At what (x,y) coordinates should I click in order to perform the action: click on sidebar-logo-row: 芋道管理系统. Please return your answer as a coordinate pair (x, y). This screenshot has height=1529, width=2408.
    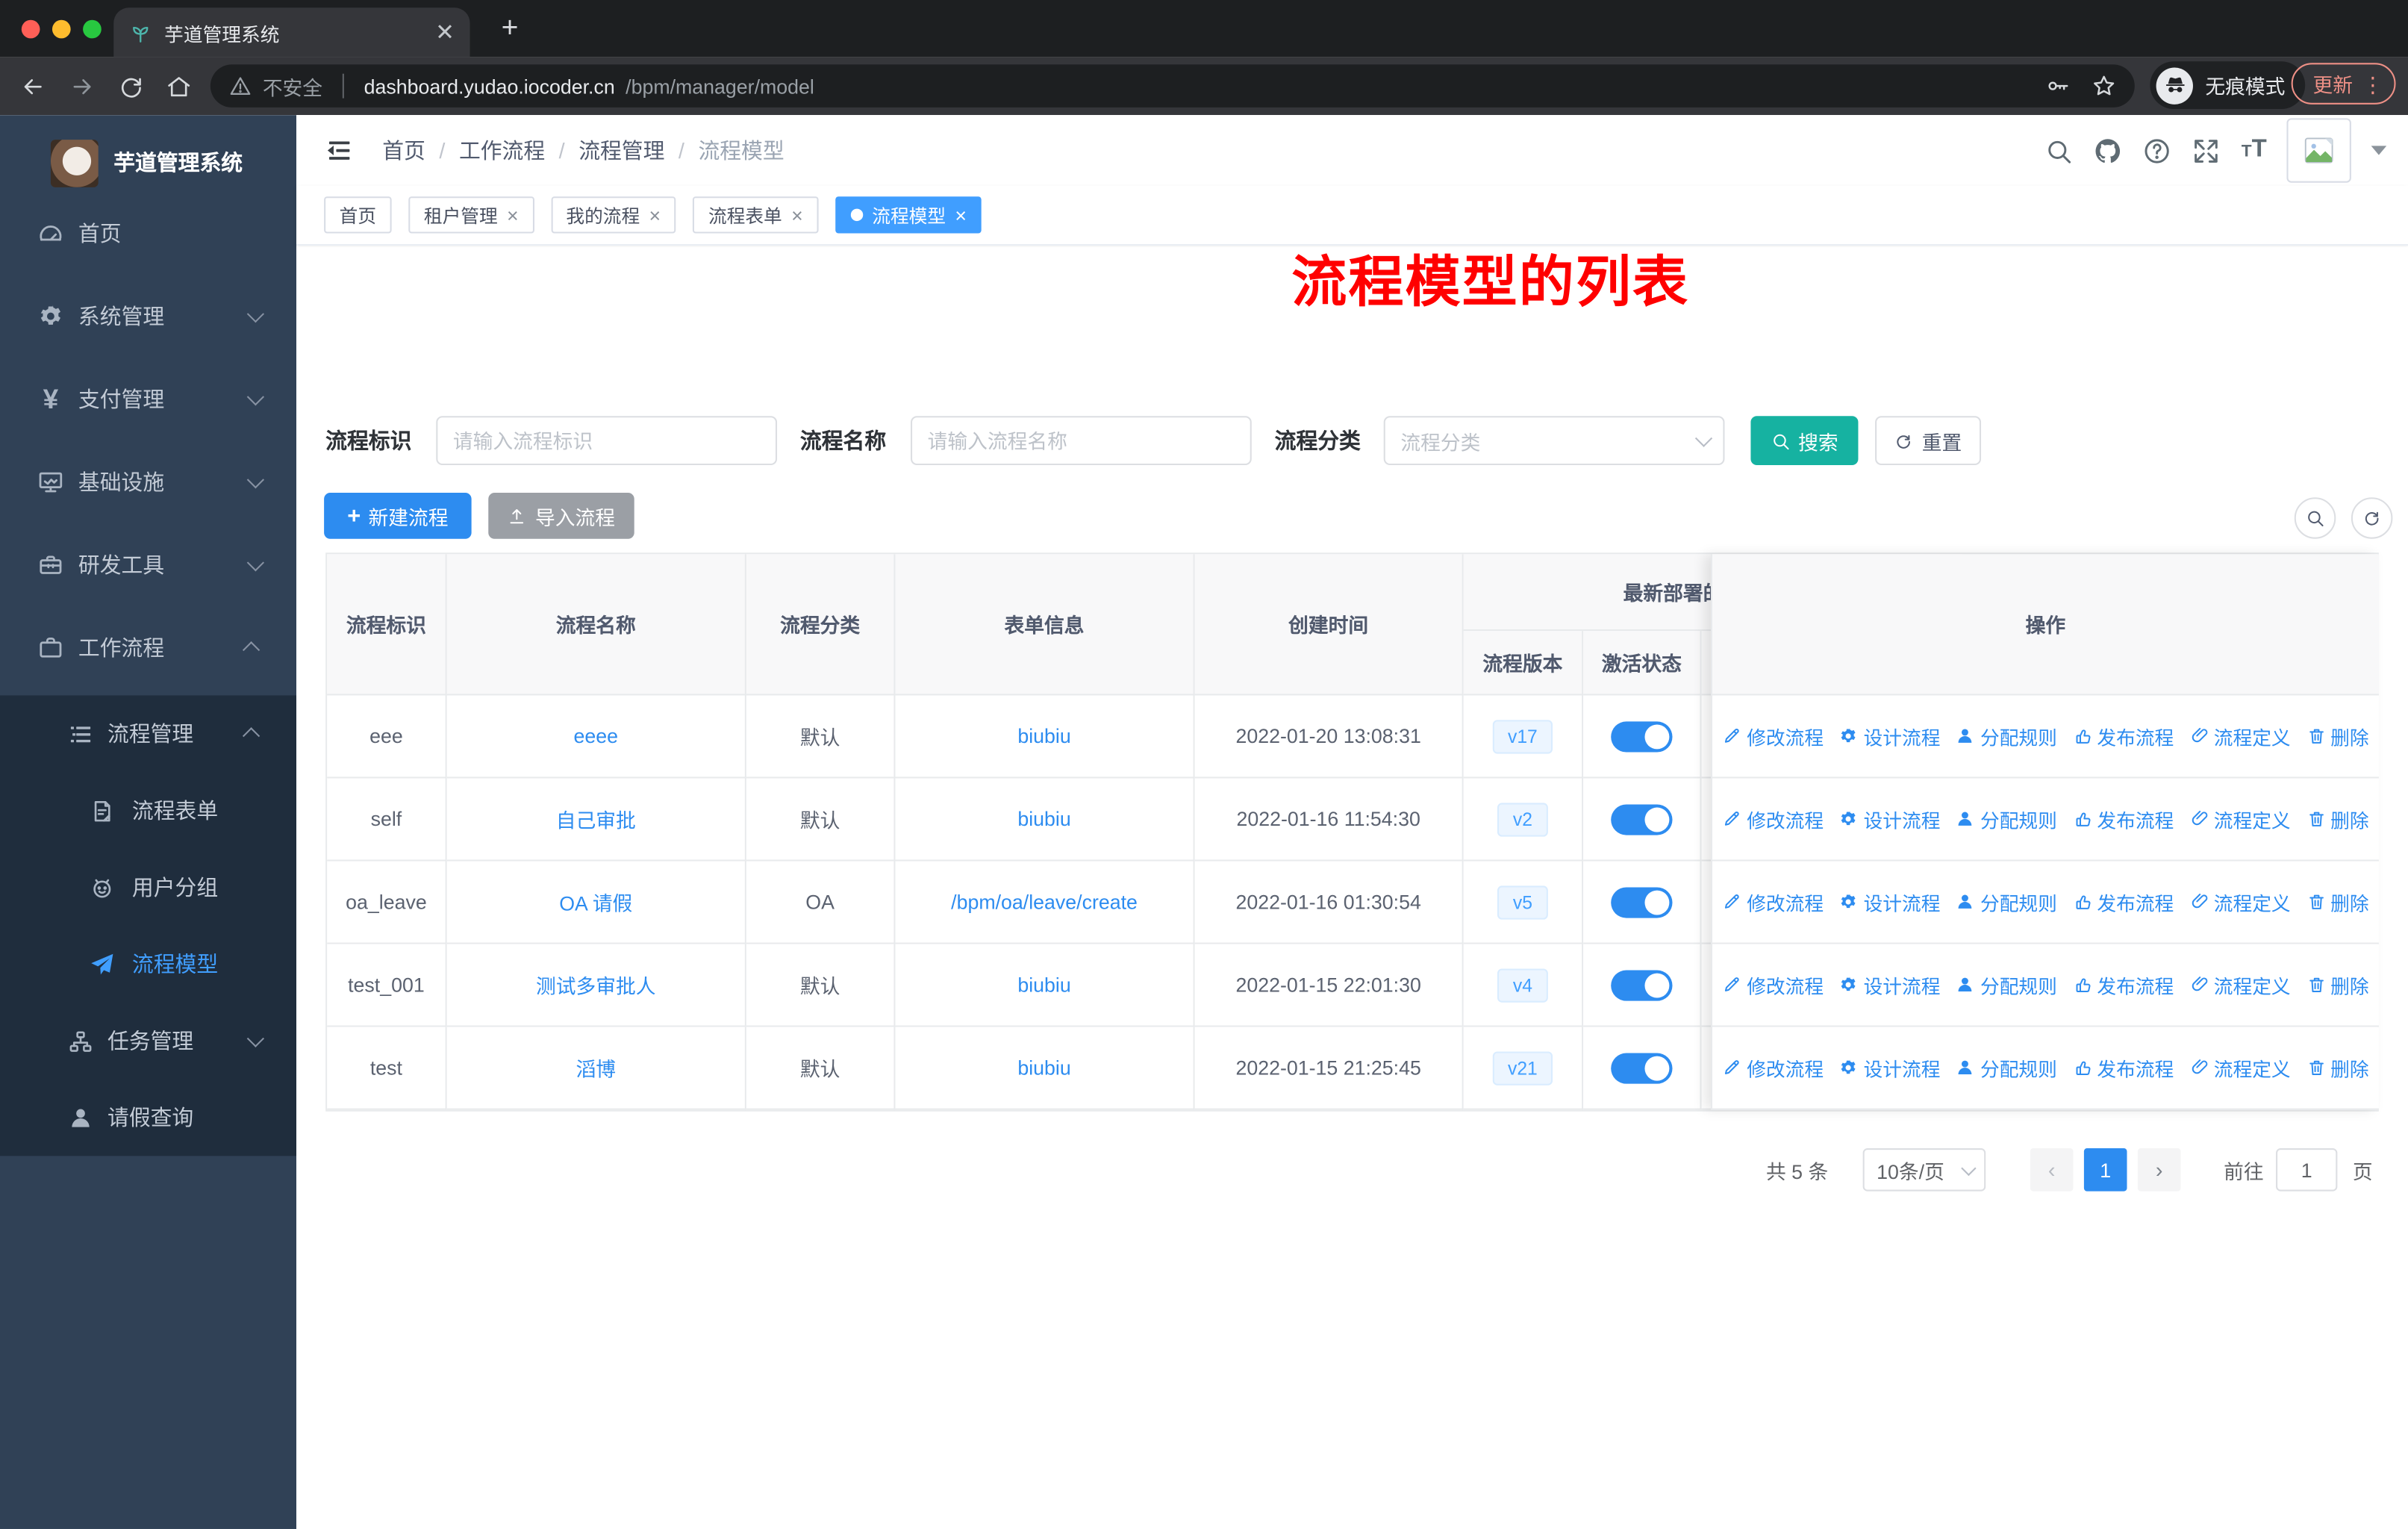
    Looking at the image, I should click on (148, 162).